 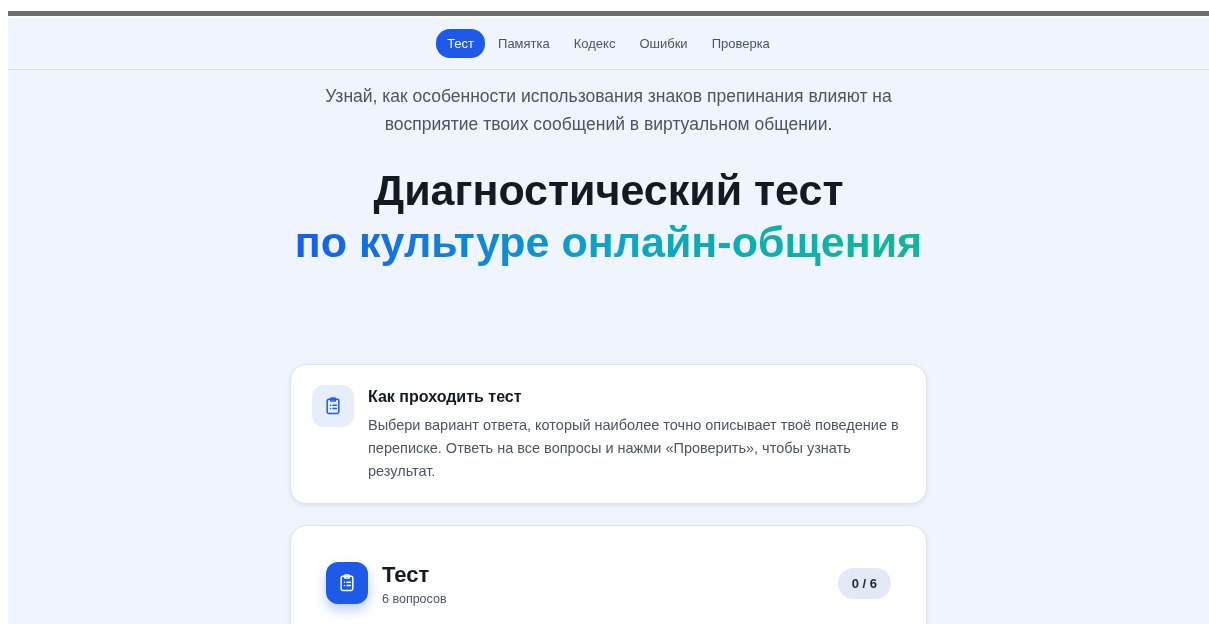 I want to click on test-title: Тест, so click(x=406, y=575).